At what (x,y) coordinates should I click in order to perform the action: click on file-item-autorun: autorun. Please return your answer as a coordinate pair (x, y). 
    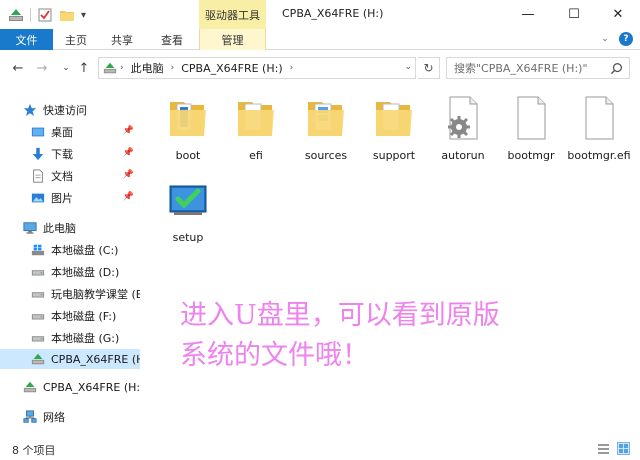
    Looking at the image, I should click on (463, 128).